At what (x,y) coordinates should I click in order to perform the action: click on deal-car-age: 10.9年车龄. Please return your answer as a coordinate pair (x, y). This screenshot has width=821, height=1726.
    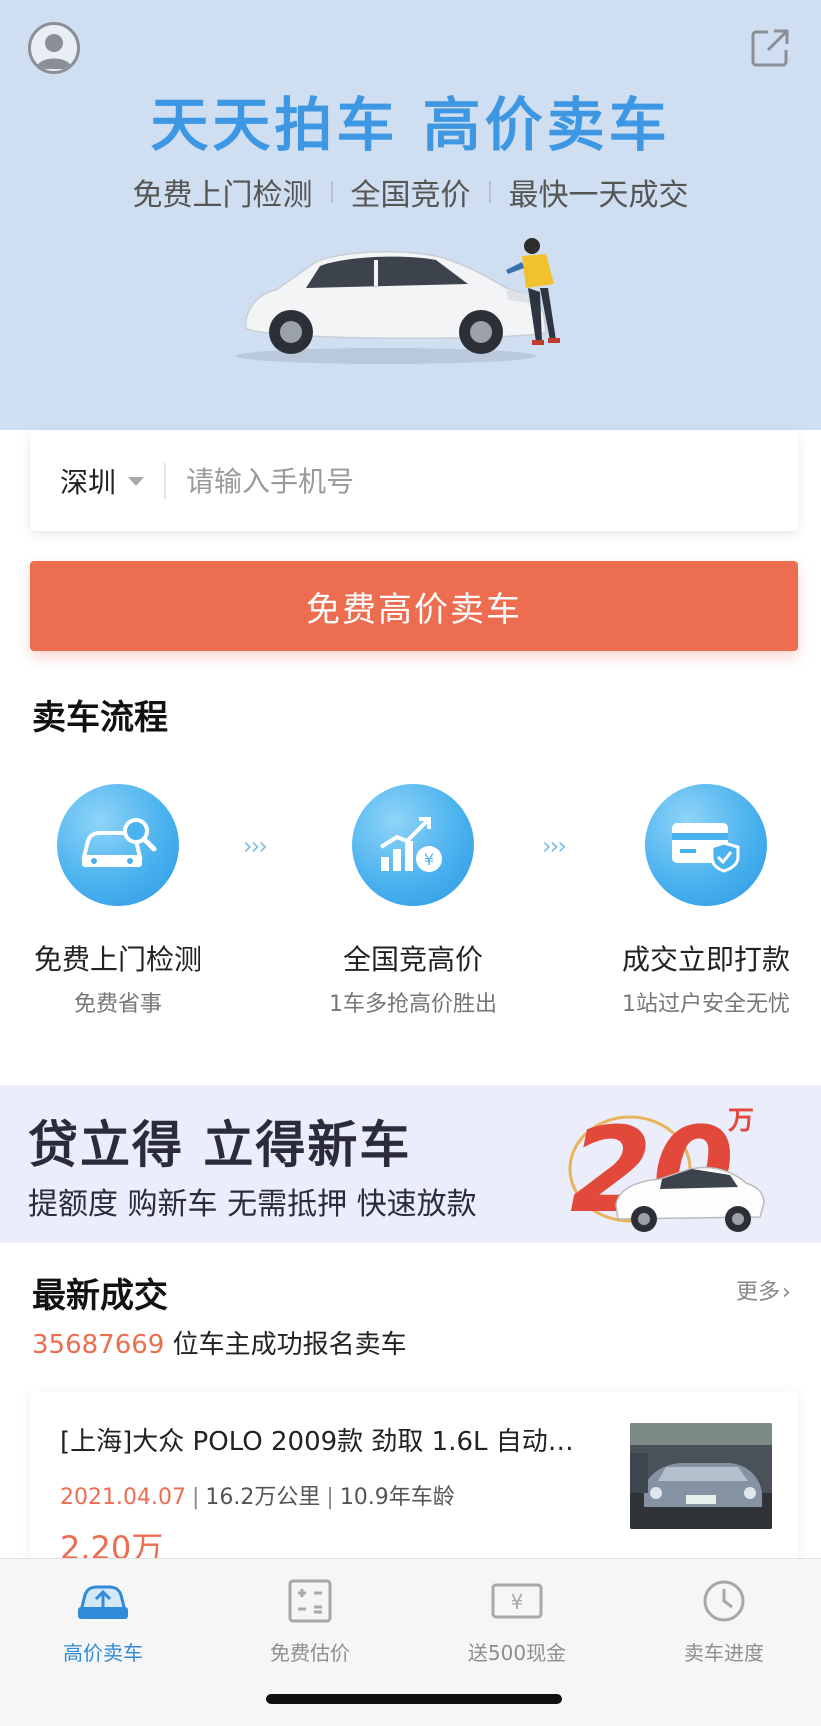
    Looking at the image, I should click on (397, 1497).